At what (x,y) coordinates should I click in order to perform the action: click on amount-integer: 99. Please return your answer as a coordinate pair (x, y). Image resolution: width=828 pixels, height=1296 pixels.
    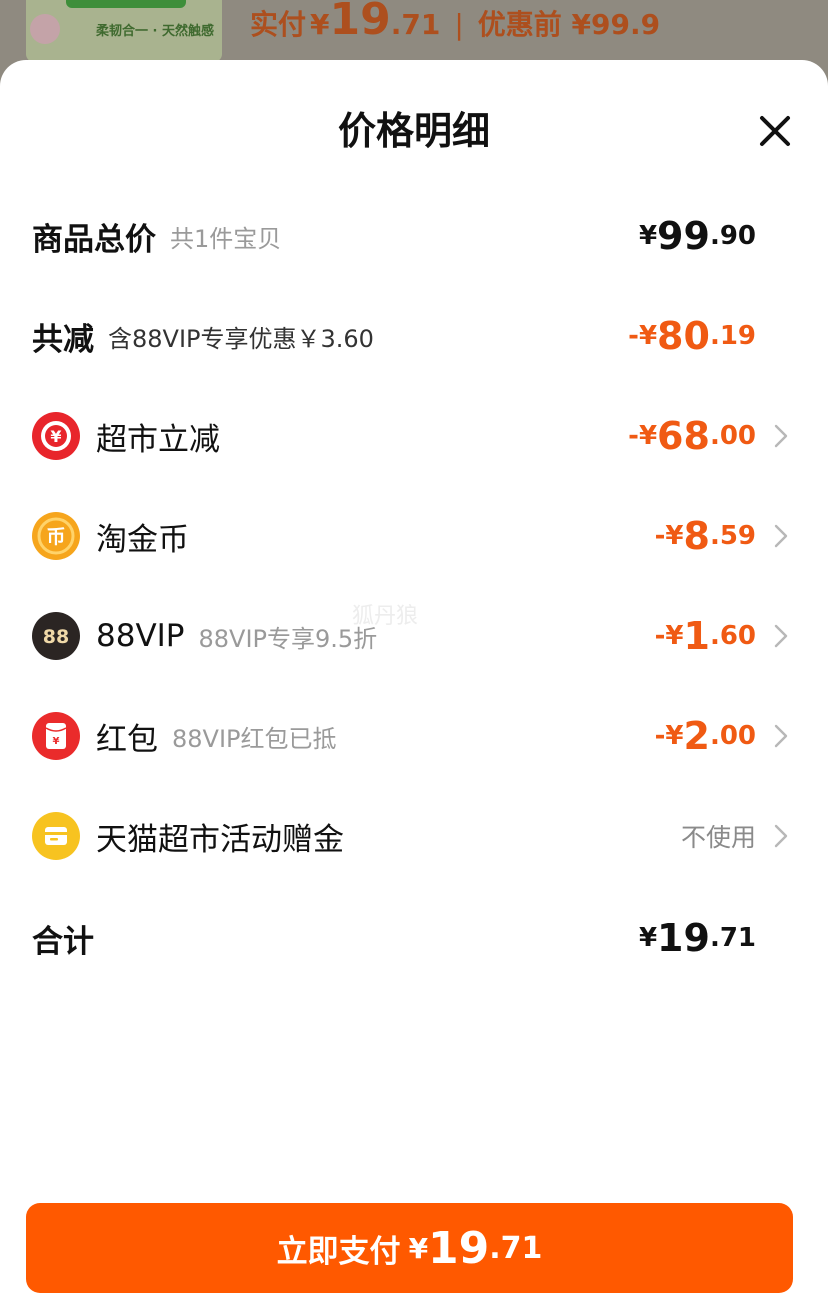
    Looking at the image, I should click on (683, 236).